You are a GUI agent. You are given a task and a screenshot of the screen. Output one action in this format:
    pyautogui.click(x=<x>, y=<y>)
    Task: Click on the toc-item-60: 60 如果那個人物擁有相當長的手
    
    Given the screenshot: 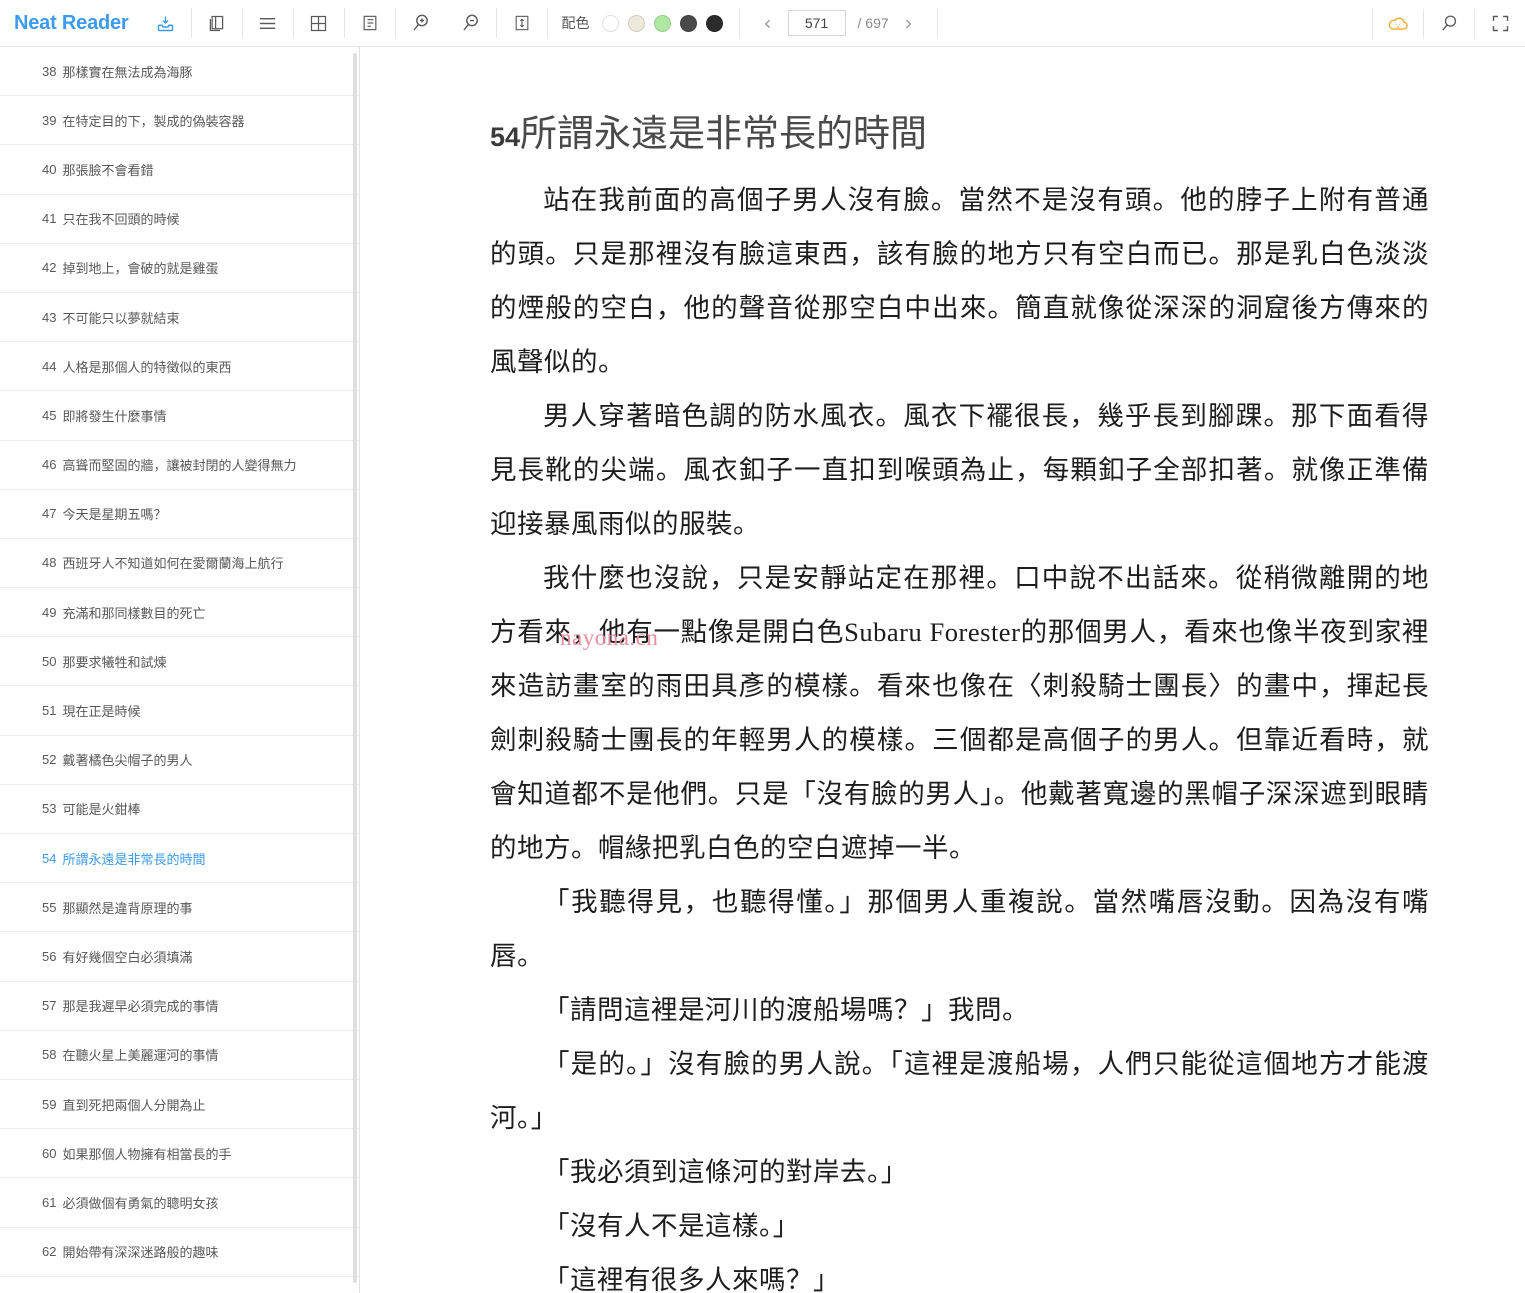 What is the action you would take?
    pyautogui.click(x=179, y=1154)
    